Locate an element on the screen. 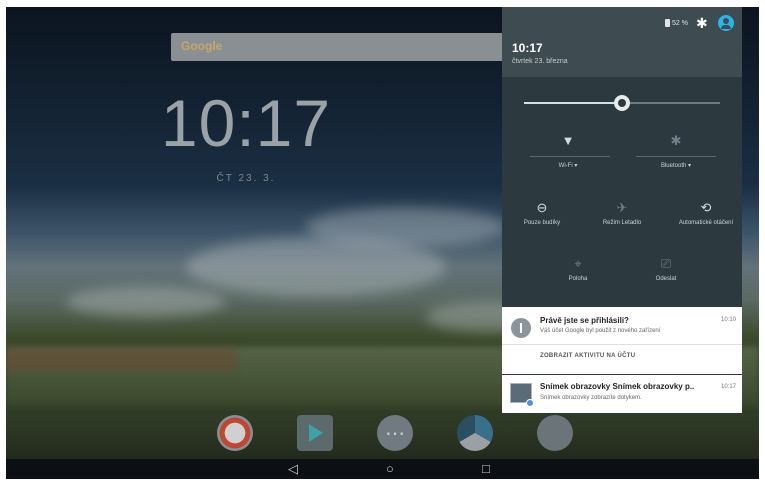 Image resolution: width=765 pixels, height=486 pixels. play-store-icon is located at coordinates (315, 433).